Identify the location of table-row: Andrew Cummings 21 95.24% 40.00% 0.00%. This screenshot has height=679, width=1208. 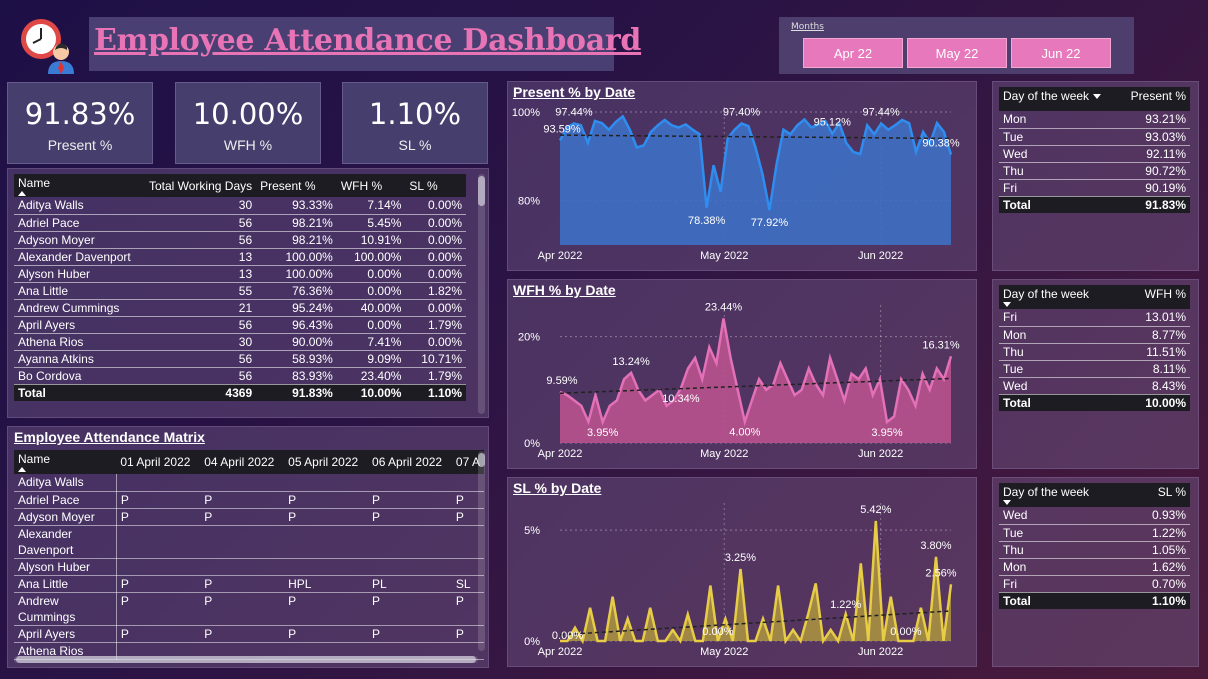
(240, 308).